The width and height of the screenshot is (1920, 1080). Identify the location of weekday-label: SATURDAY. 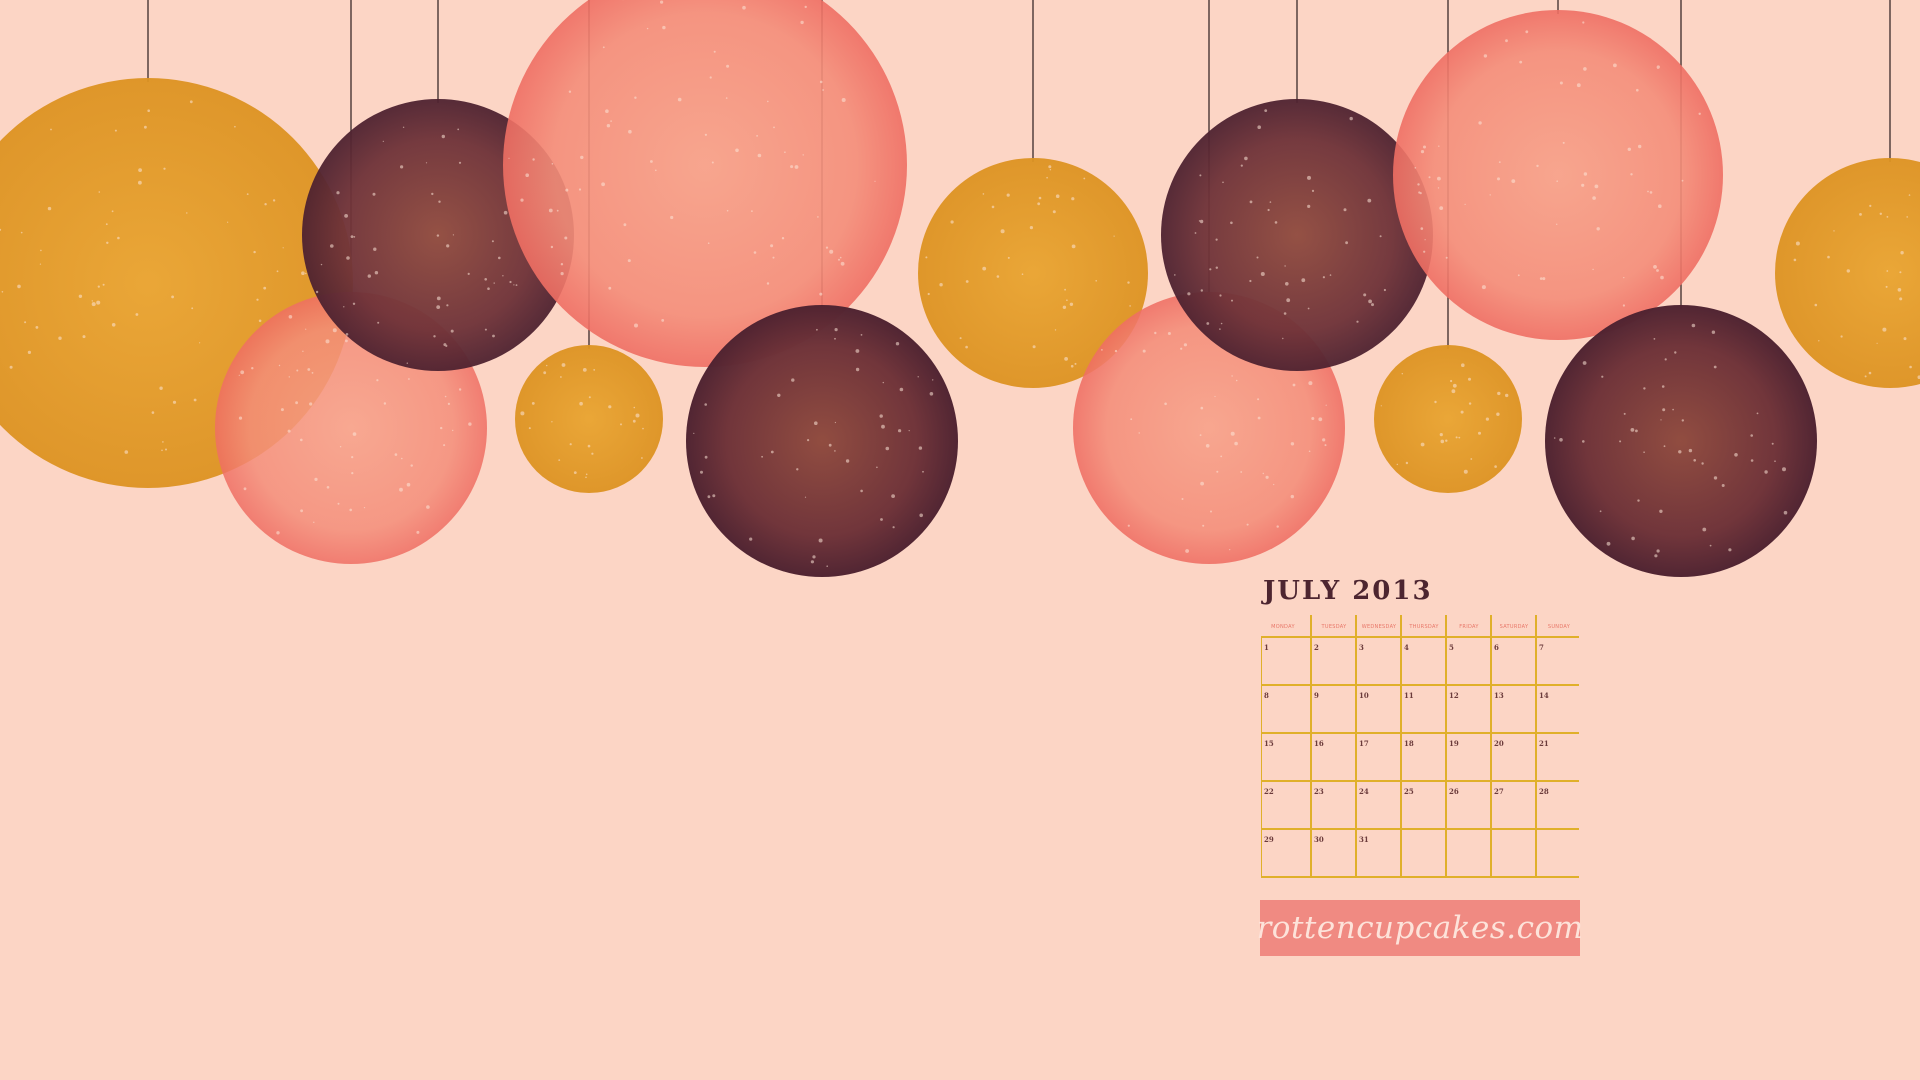
(1514, 627).